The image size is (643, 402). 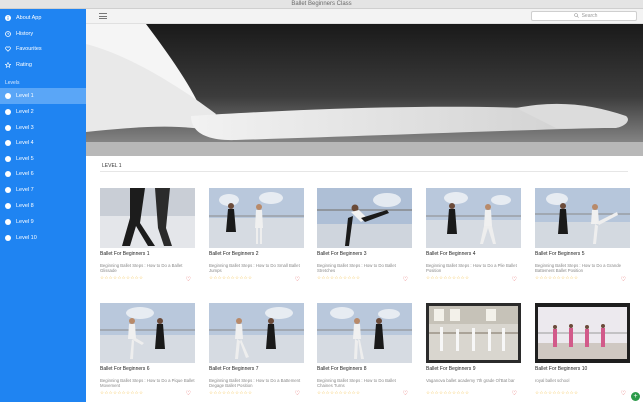 I want to click on sidebar-item-level-10: Level 10, so click(x=43, y=237).